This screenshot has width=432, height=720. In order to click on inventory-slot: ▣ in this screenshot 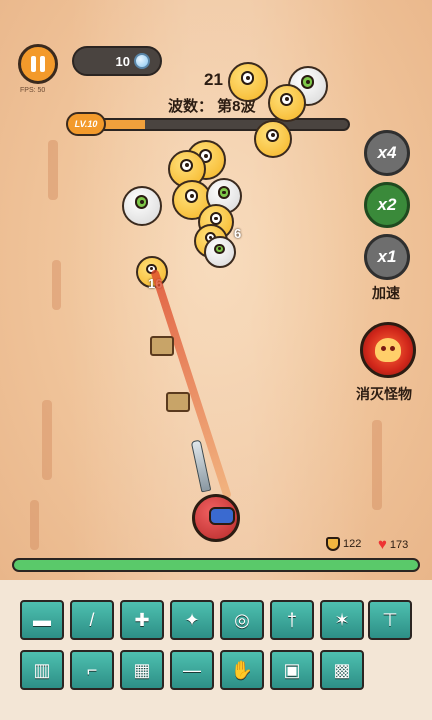, I will do `click(292, 670)`.